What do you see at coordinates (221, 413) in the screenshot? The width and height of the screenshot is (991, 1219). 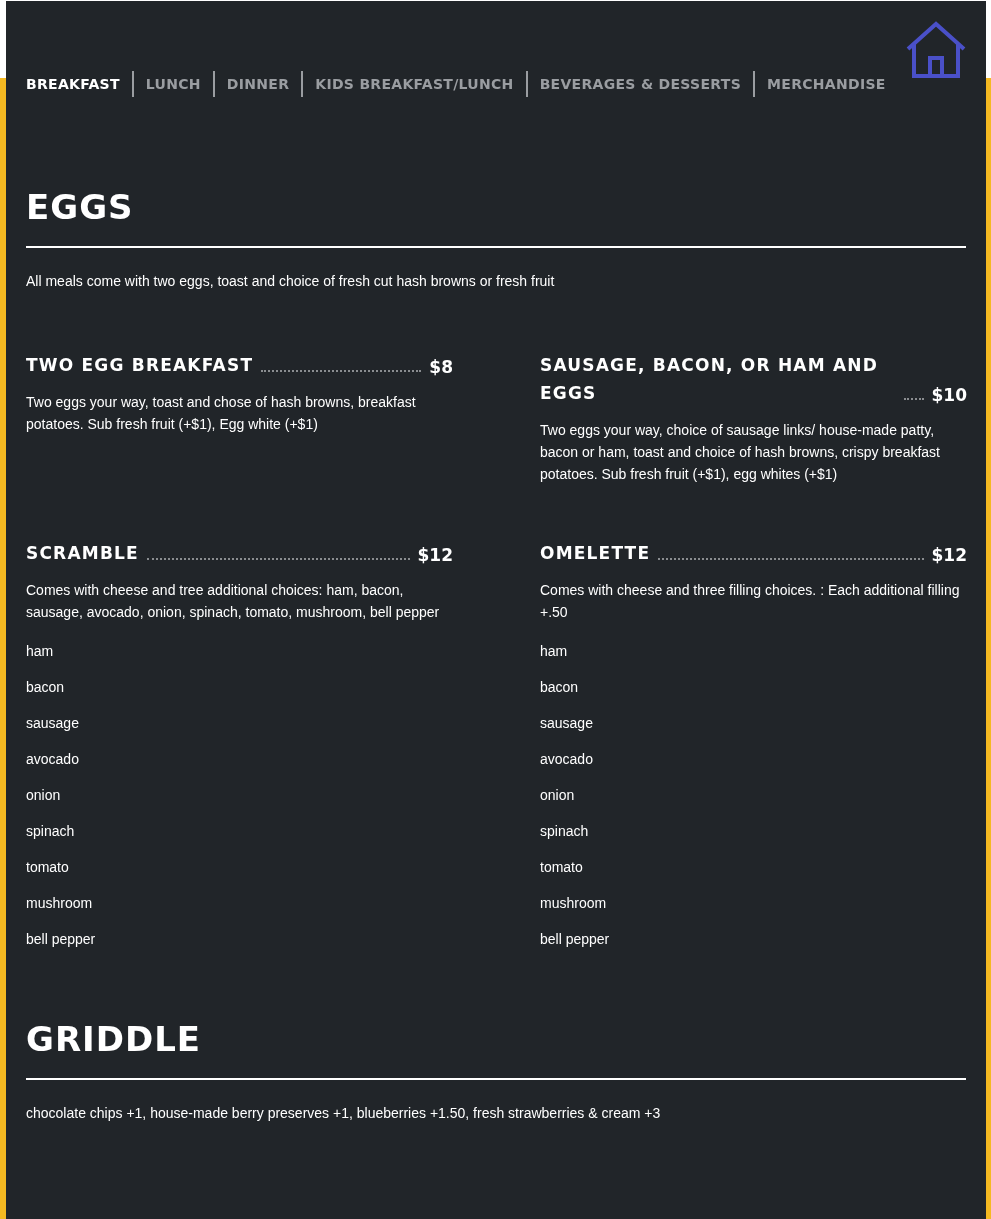 I see `item-description: Two eggs your way, toast and chose of hash browns, breakfast potatoes. Sub fresh fruit (+$1), Egg white (+$1)` at bounding box center [221, 413].